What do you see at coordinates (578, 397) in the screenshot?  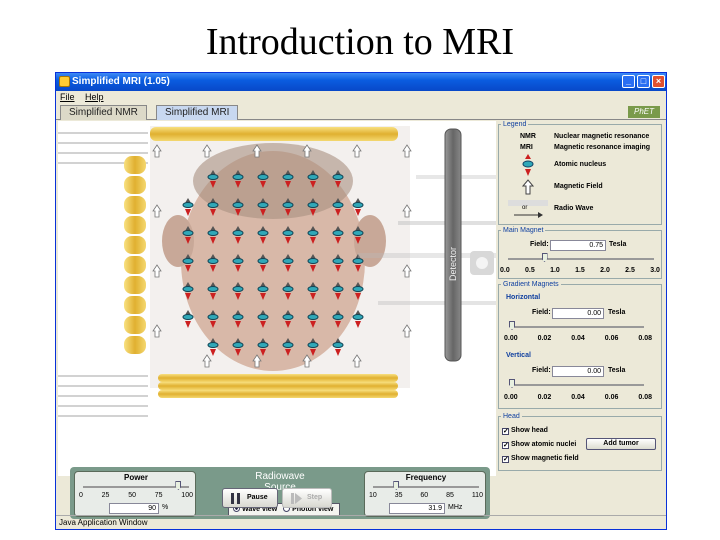 I see `vertical-tick: 0.04` at bounding box center [578, 397].